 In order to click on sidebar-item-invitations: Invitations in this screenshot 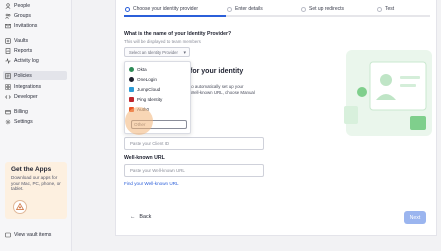, I will do `click(35, 25)`.